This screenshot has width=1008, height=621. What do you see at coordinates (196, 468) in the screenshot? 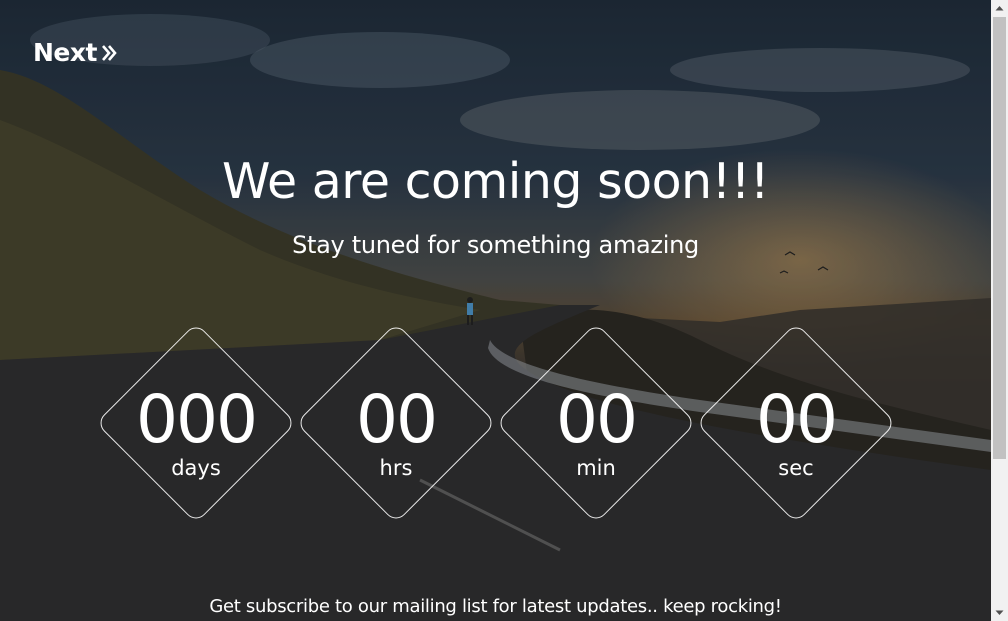
I see `countdown-unit: days` at bounding box center [196, 468].